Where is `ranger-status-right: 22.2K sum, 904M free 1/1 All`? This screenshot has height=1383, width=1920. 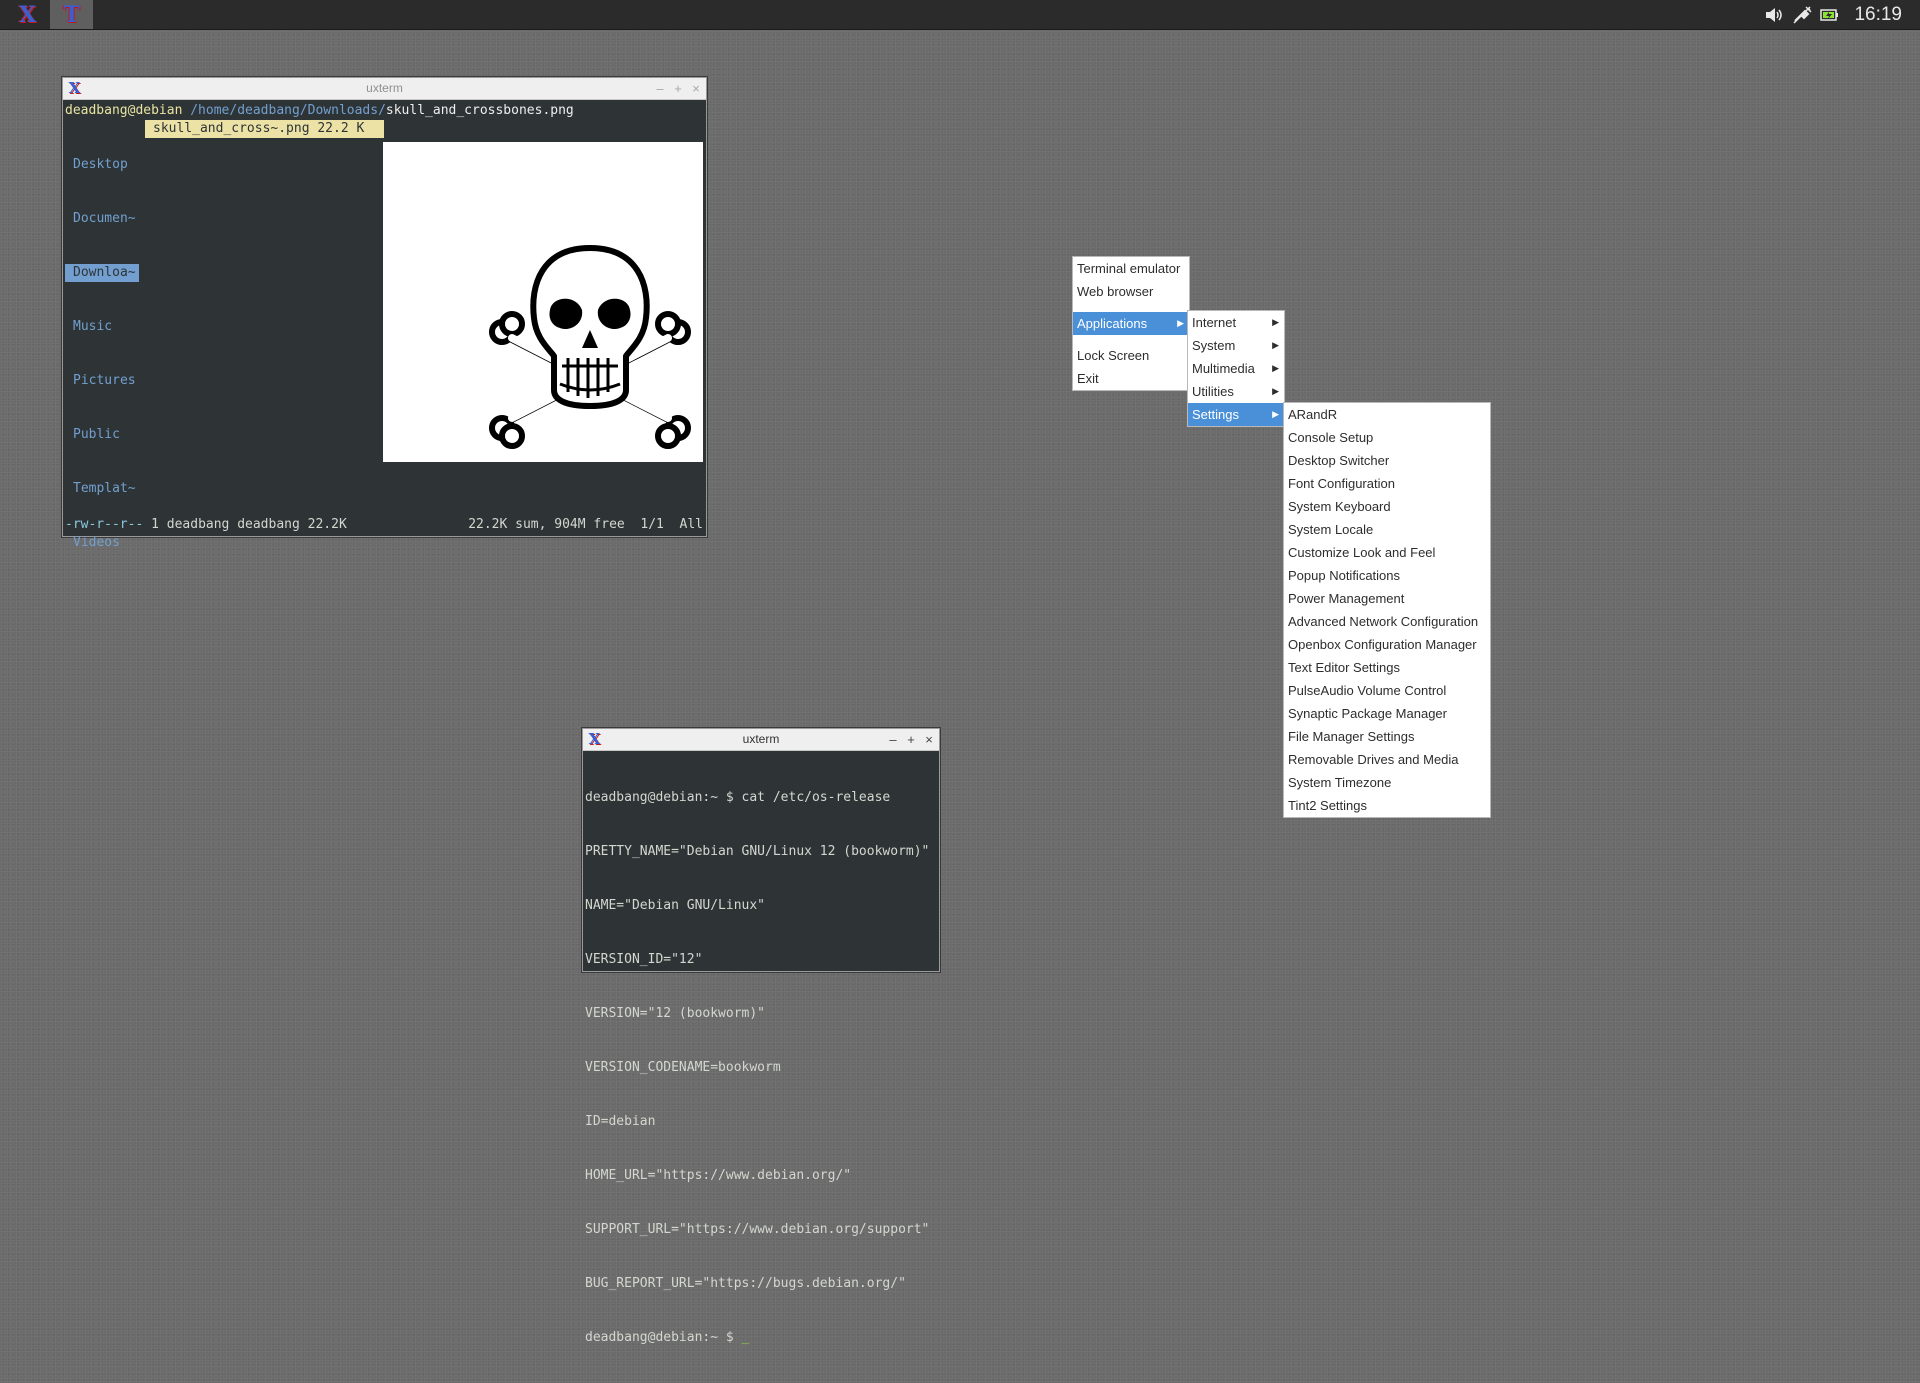 ranger-status-right: 22.2K sum, 904M free 1/1 All is located at coordinates (585, 524).